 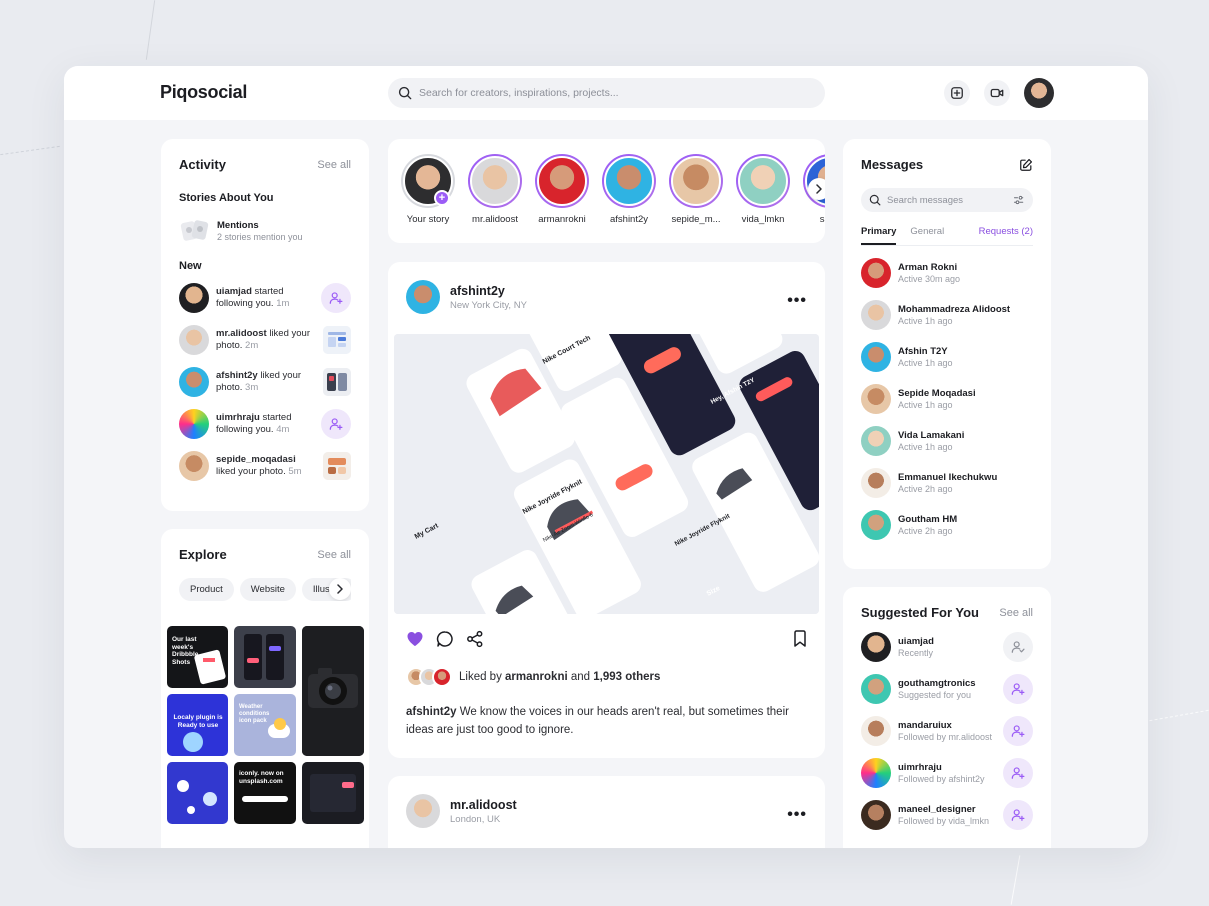 I want to click on explore-see-all-link: See all, so click(x=334, y=555).